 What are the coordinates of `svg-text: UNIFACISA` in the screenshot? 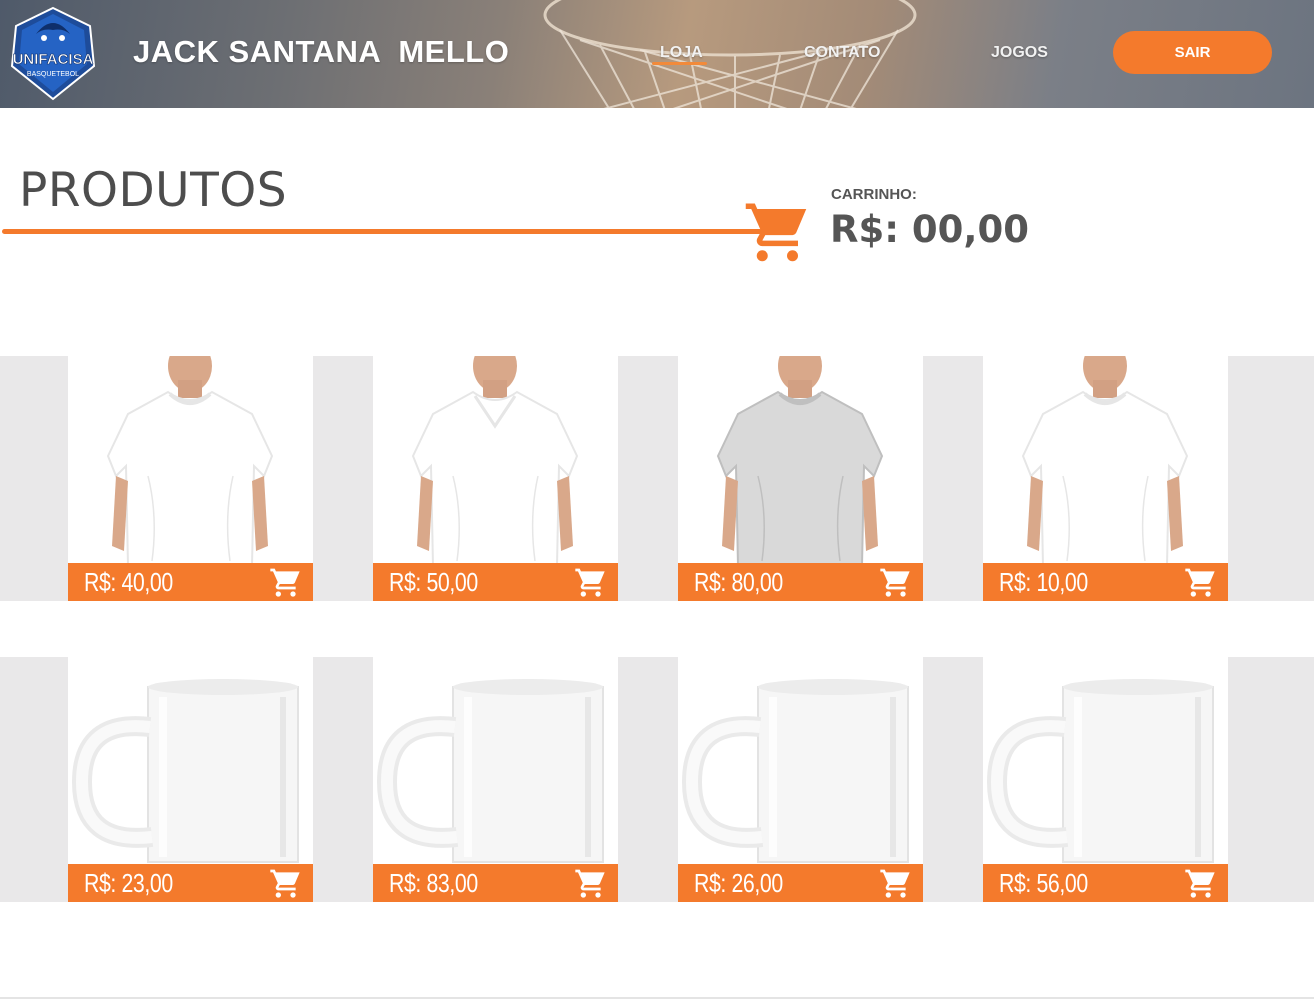 It's located at (53, 59).